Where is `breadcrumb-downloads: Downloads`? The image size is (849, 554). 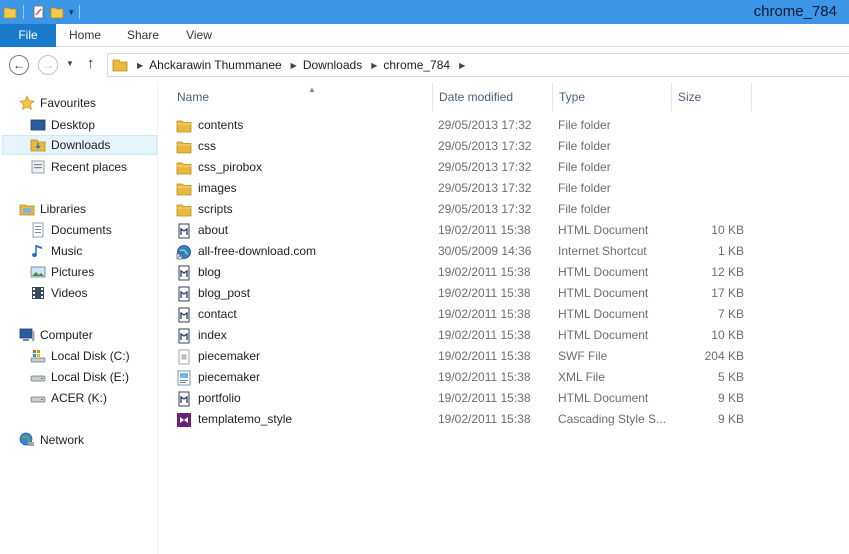
breadcrumb-downloads: Downloads is located at coordinates (332, 65).